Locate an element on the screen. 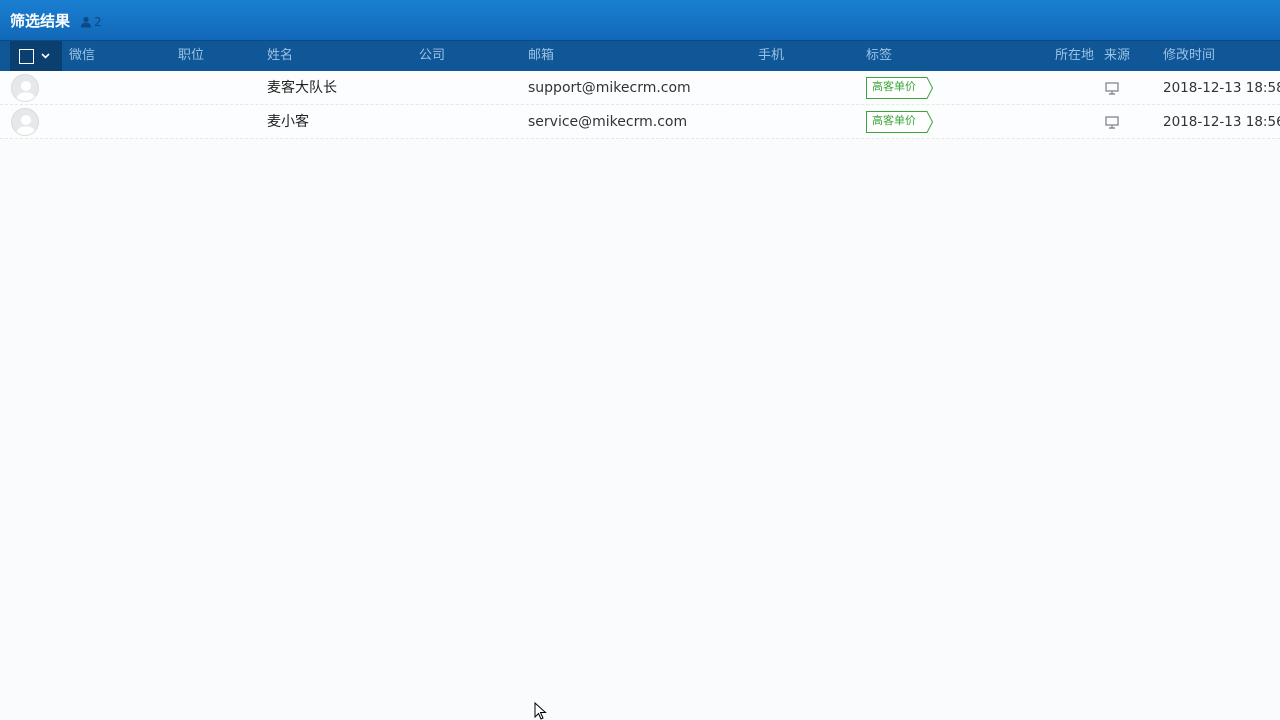 Image resolution: width=1280 pixels, height=720 pixels. column-header-email: 邮箱 is located at coordinates (541, 56).